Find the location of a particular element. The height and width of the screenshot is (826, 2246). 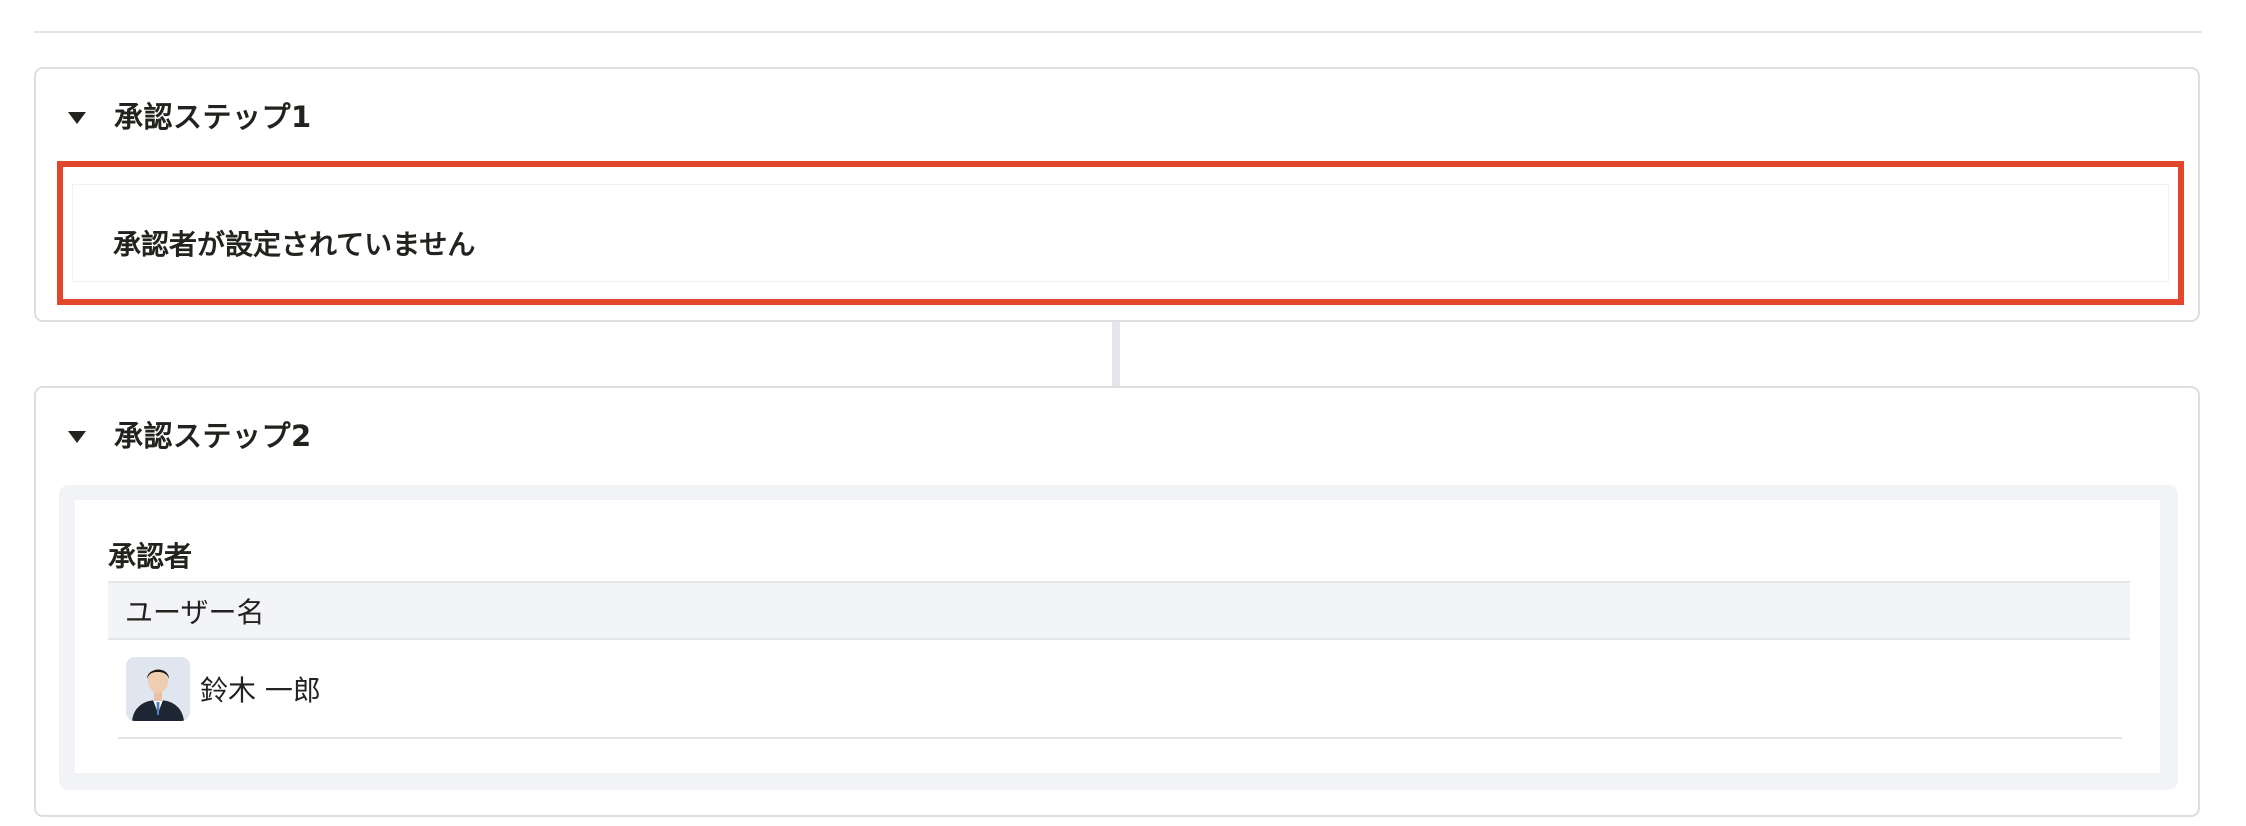

approver-label: 承認者 is located at coordinates (150, 556).